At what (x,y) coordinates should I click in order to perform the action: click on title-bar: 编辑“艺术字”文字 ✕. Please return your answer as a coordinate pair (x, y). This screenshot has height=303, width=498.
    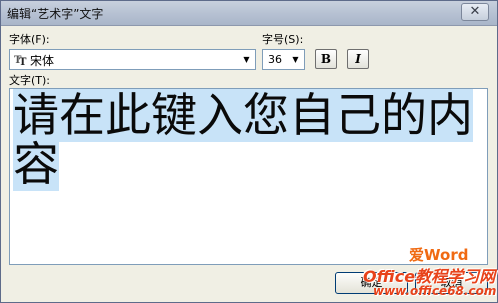
    Looking at the image, I should click on (249, 13).